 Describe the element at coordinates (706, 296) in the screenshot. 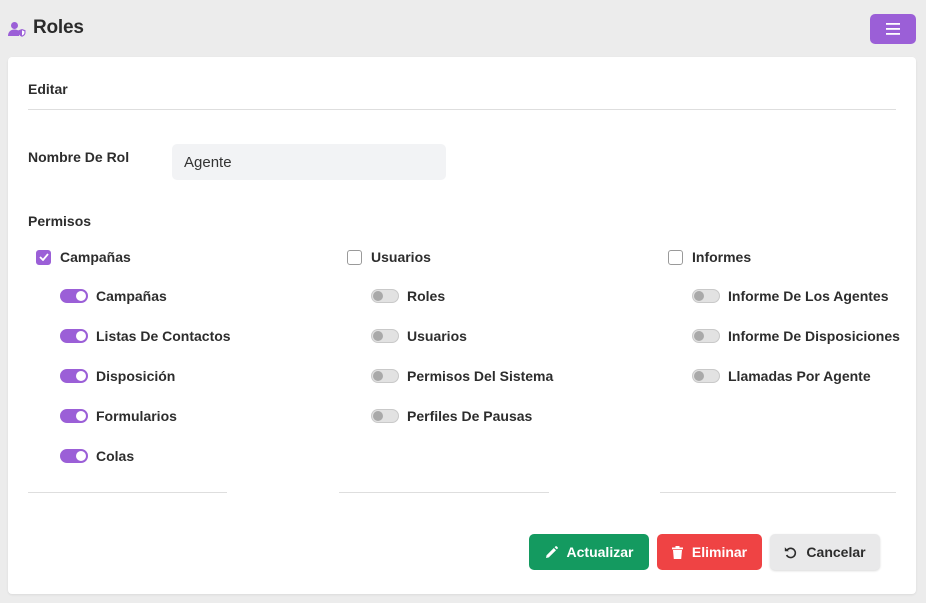

I see `toggle-informe-de-los-agentes` at that location.